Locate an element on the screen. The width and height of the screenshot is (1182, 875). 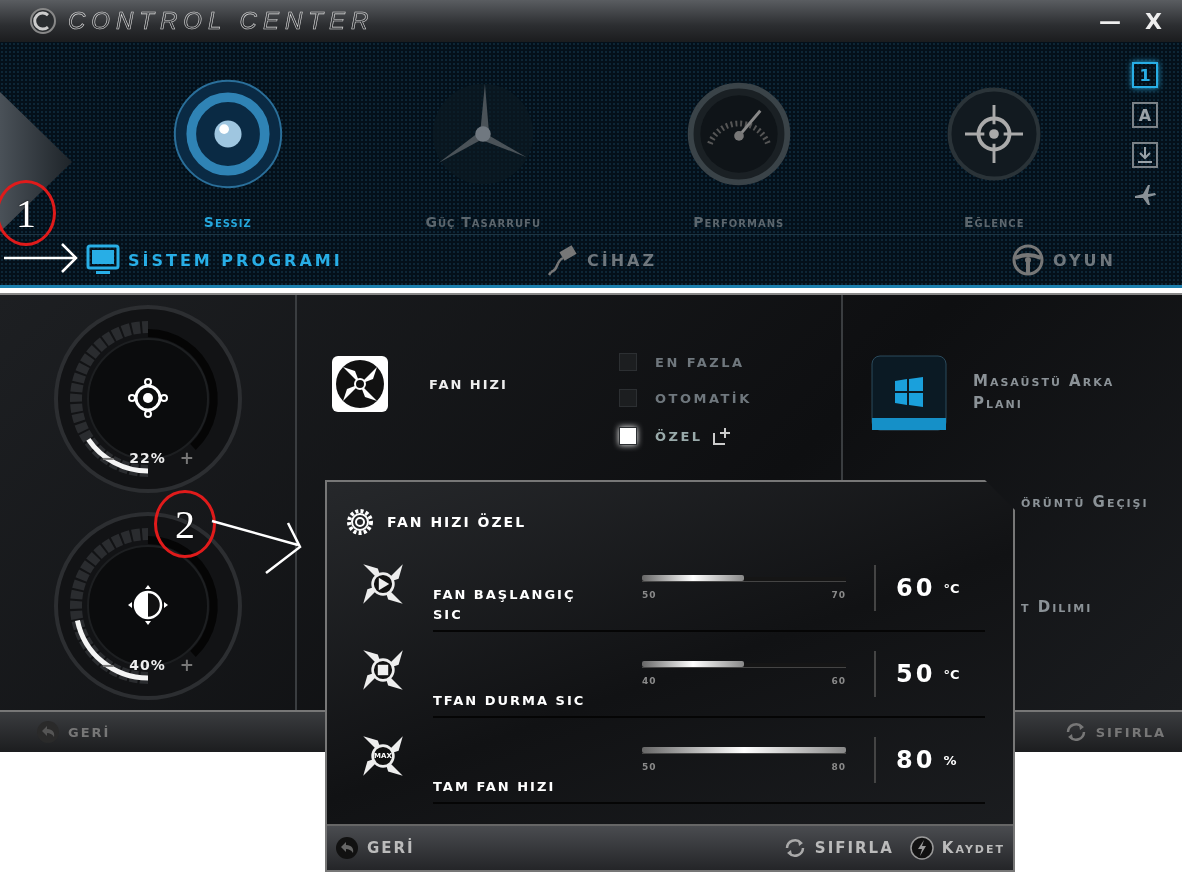
setting-value: 80 is located at coordinates (916, 760).